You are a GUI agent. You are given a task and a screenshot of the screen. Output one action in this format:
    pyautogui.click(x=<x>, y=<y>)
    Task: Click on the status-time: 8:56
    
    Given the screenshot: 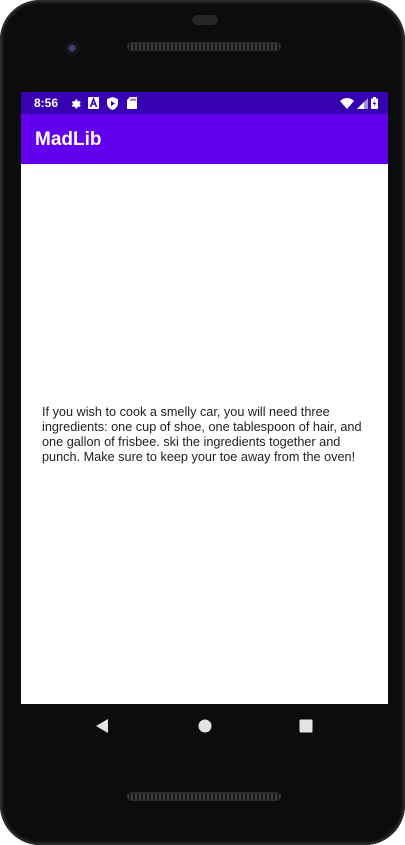 What is the action you would take?
    pyautogui.click(x=46, y=103)
    